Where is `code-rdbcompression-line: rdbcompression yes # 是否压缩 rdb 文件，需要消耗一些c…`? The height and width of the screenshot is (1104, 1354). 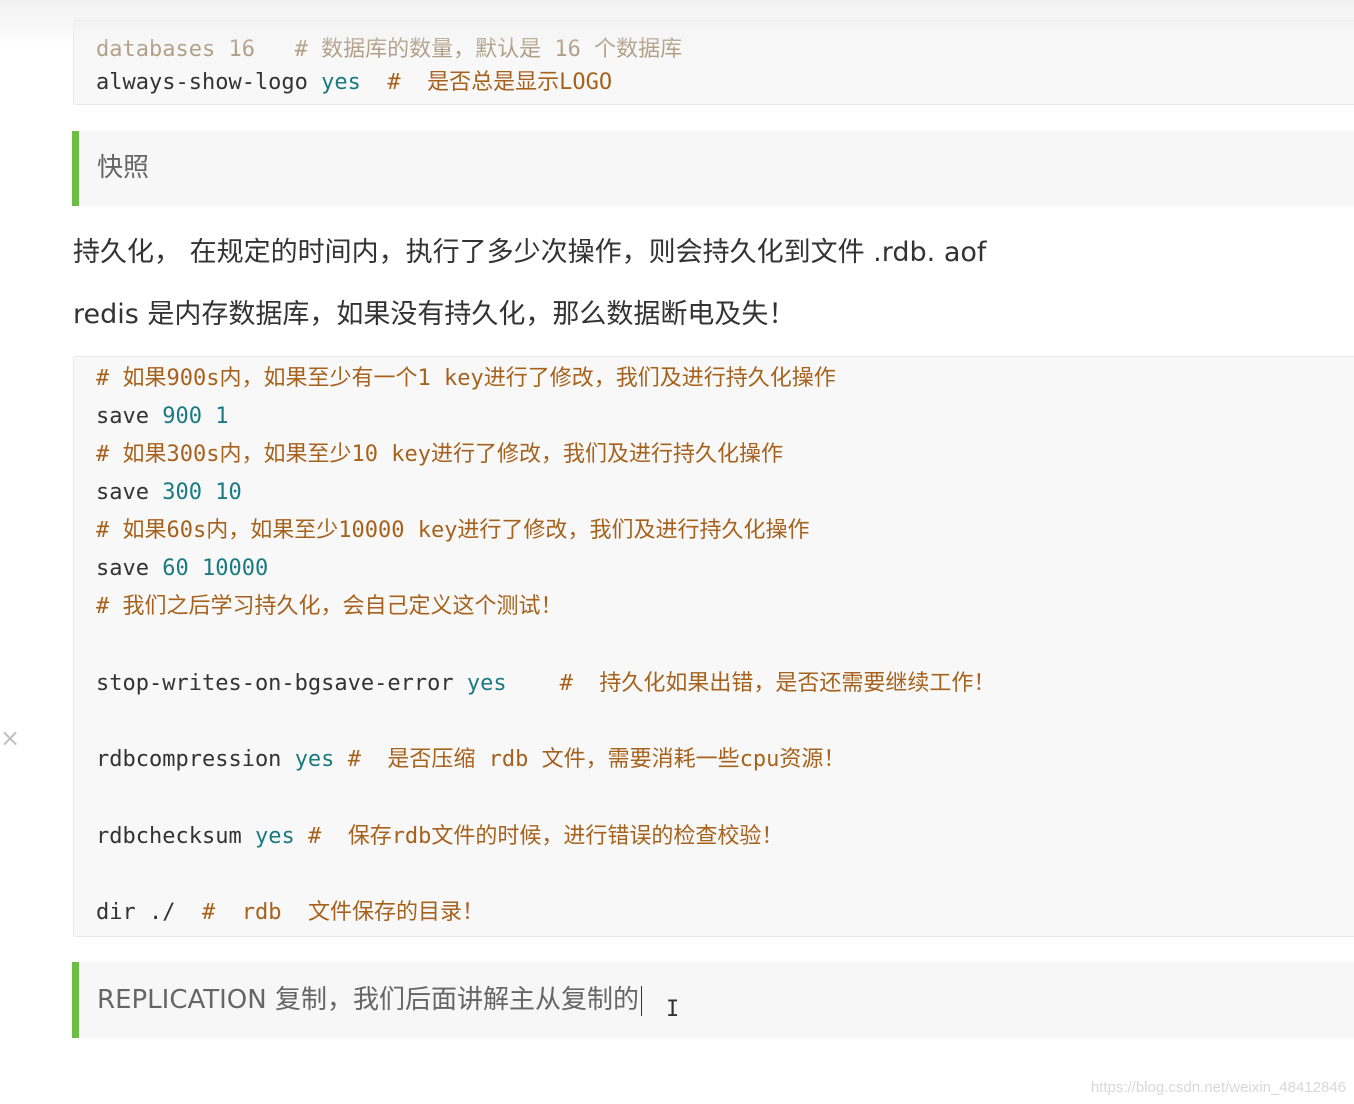
code-rdbcompression-line: rdbcompression yes # 是否压缩 rdb 文件，需要消耗一些c… is located at coordinates (470, 760).